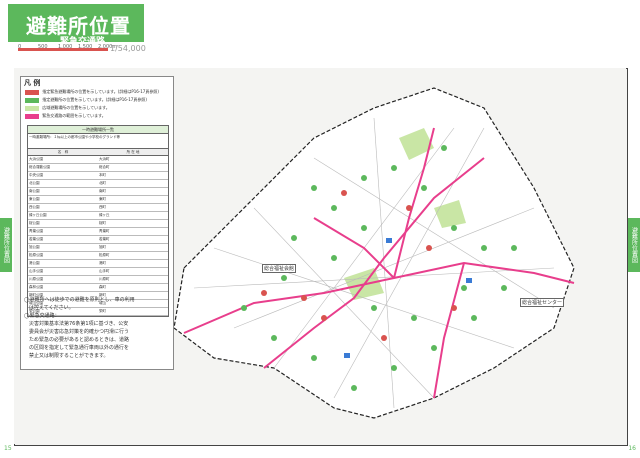 Image resolution: width=640 pixels, height=458 pixels. Describe the element at coordinates (77, 332) in the screenshot. I see `note-line: 委員会が災害応急対策を的確かつ円滑に行う` at that location.